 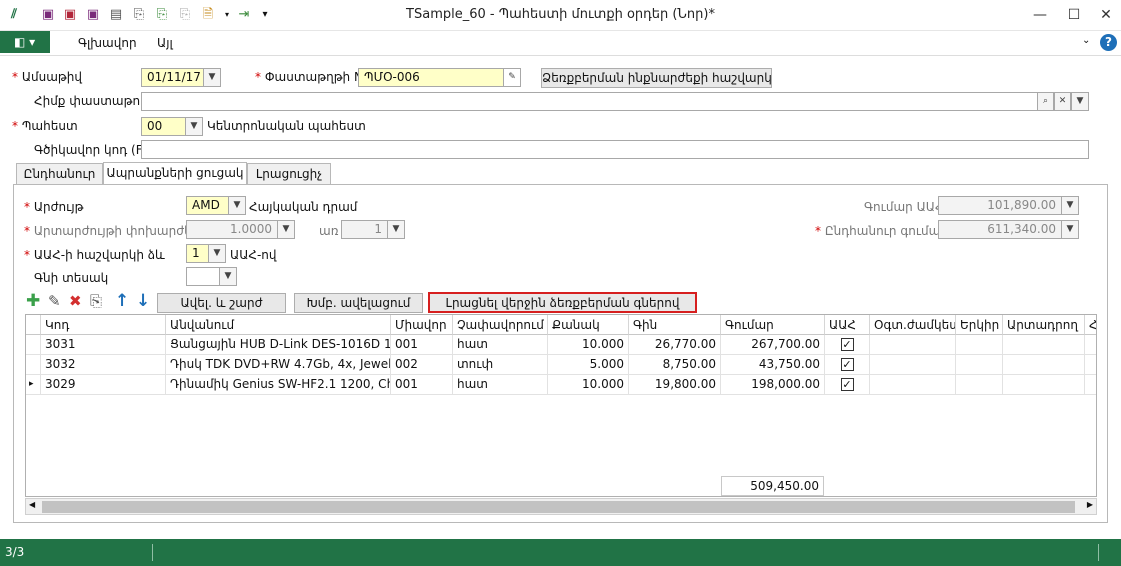 What do you see at coordinates (615, 149) in the screenshot?
I see `barcode-field` at bounding box center [615, 149].